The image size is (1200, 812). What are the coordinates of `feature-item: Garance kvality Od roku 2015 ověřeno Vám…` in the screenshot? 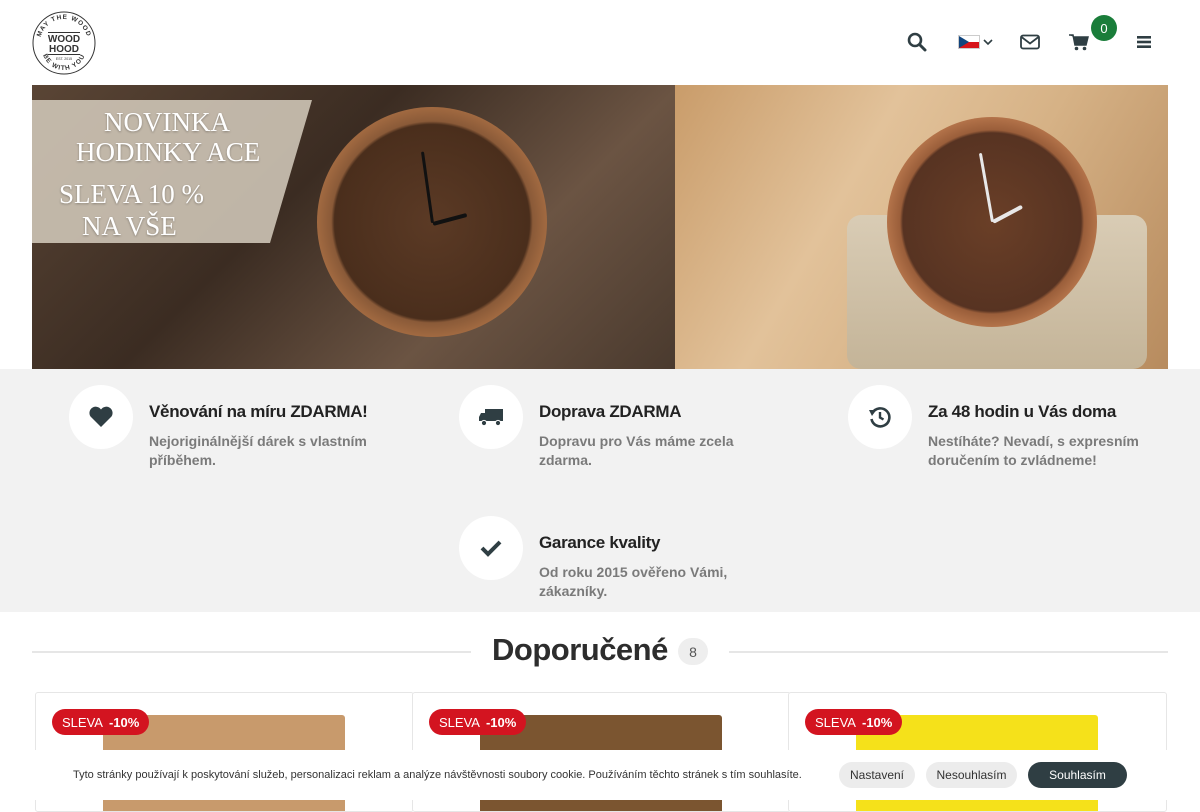 It's located at (619, 561).